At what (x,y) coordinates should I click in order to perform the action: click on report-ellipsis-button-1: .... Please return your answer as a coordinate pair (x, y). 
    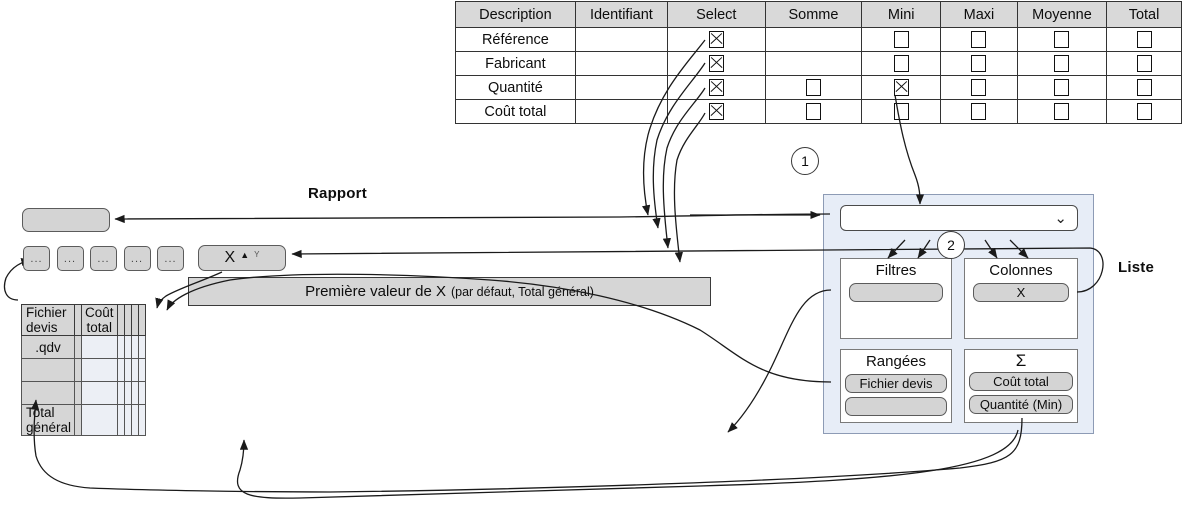
    Looking at the image, I should click on (36, 258).